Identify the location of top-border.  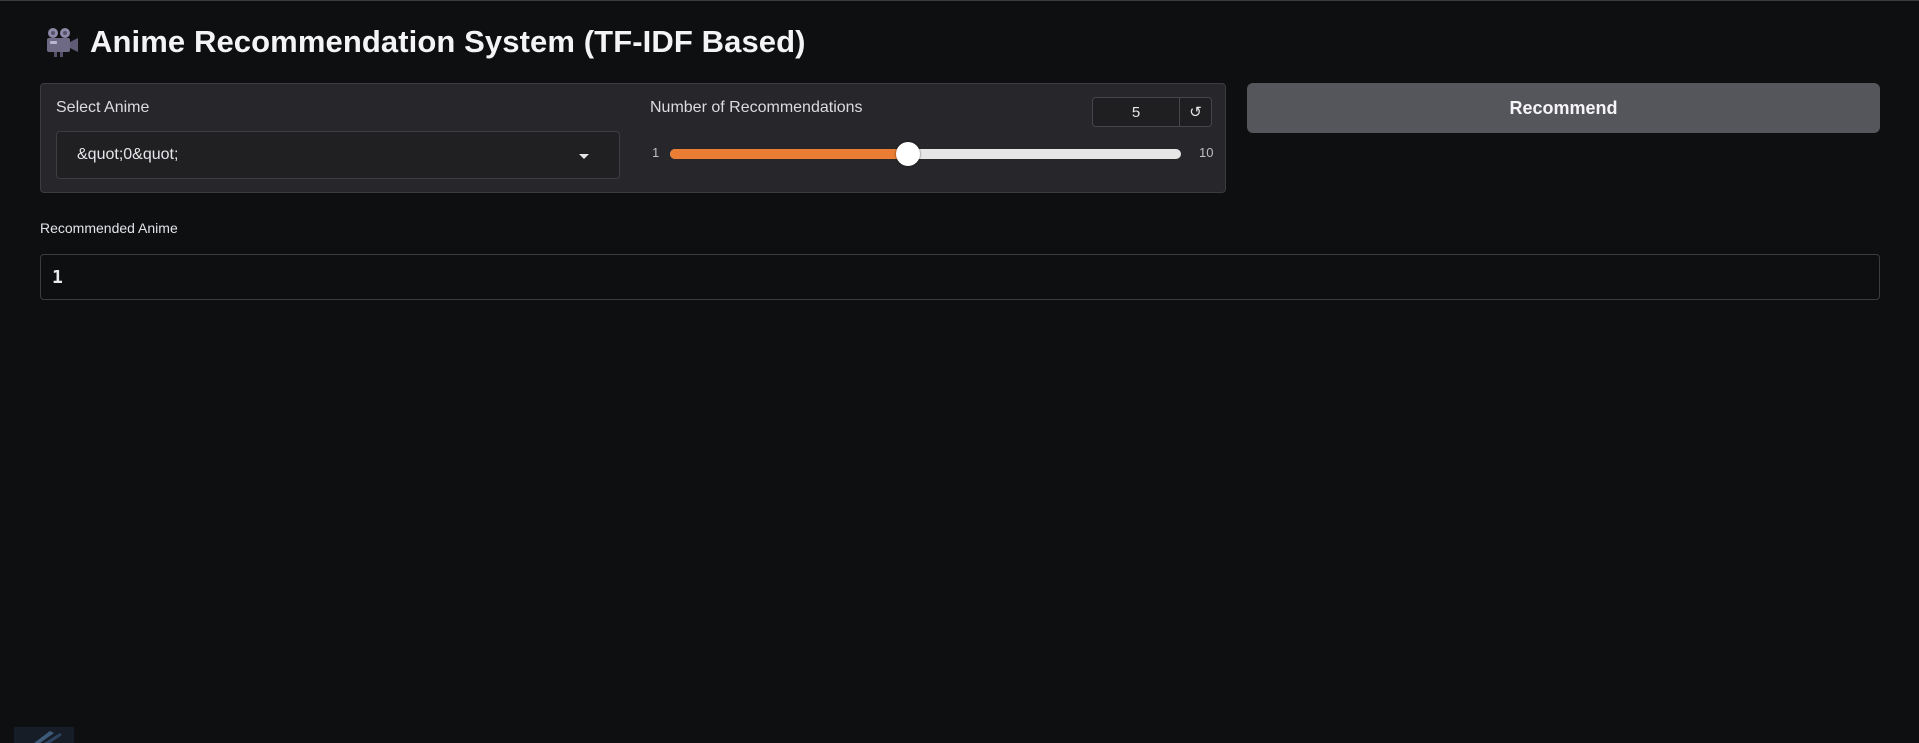
(959, 0).